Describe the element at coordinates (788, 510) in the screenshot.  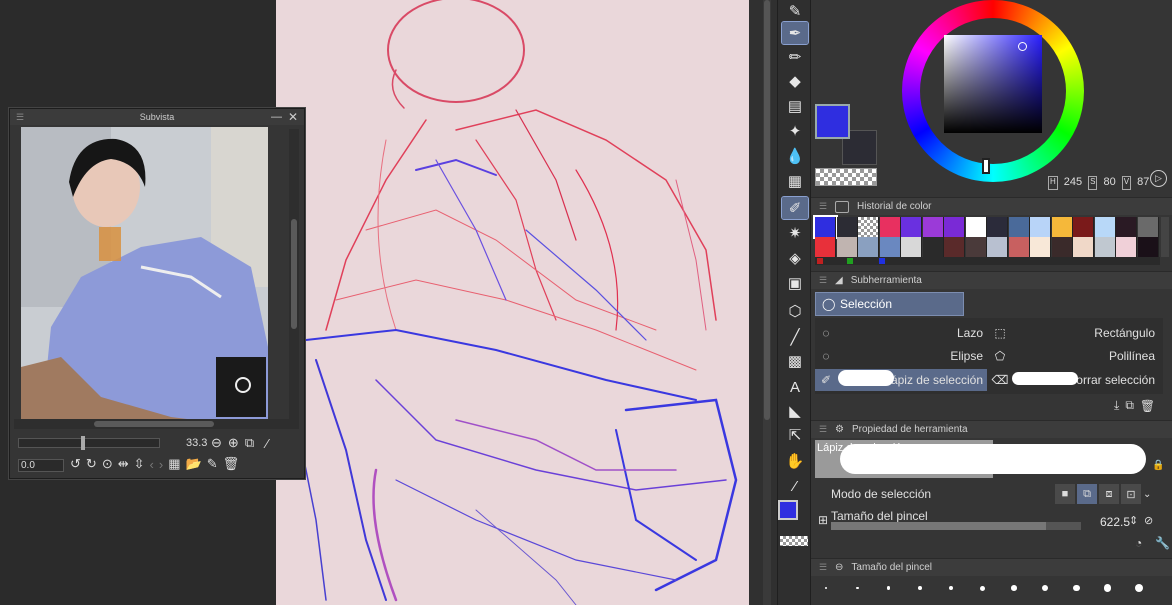
I see `main-color-mini-swatch` at that location.